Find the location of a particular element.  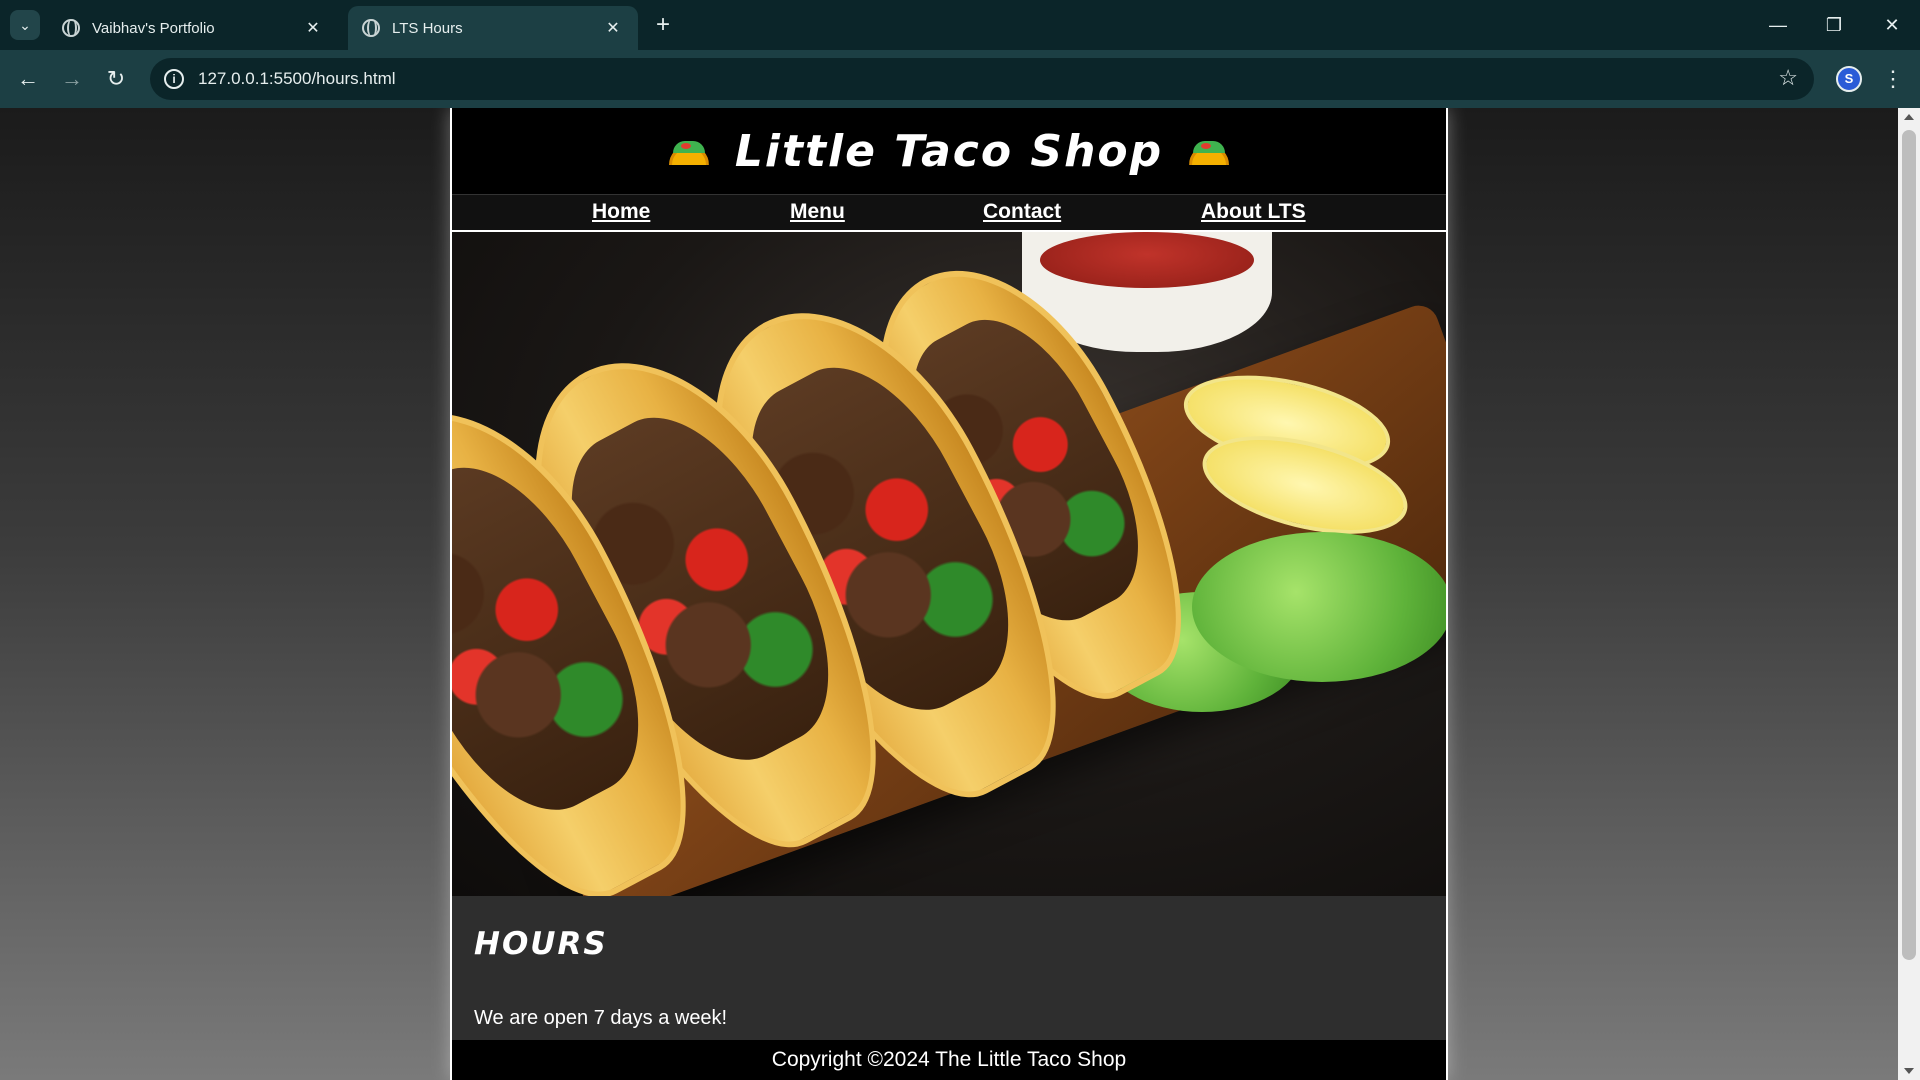

forward-button: → is located at coordinates (72, 79).